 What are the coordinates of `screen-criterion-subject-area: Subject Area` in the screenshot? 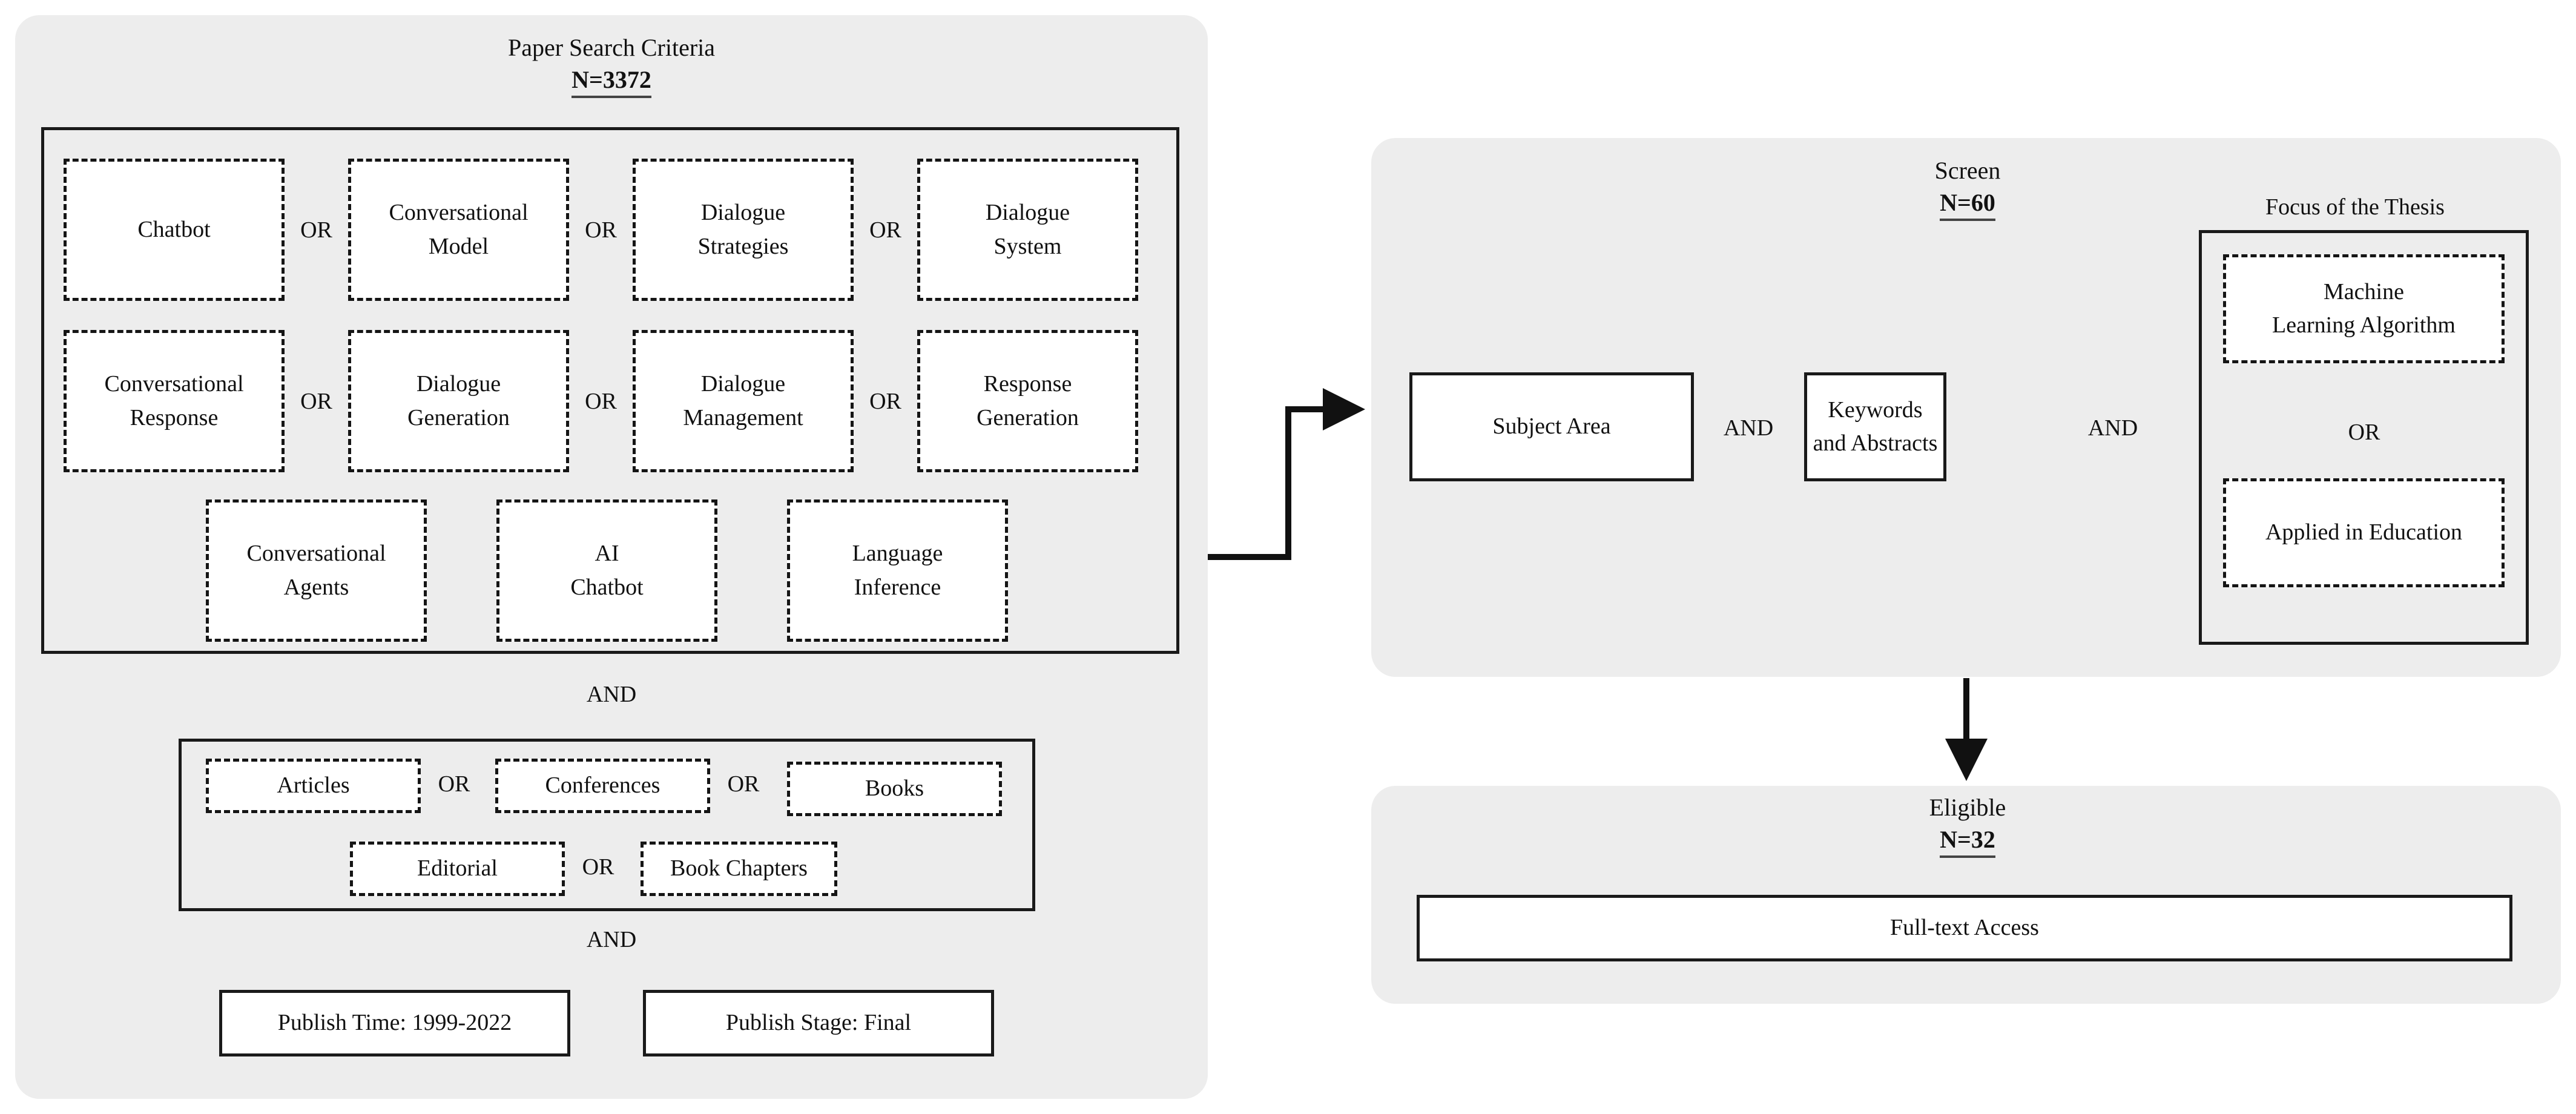 It's located at (1552, 426).